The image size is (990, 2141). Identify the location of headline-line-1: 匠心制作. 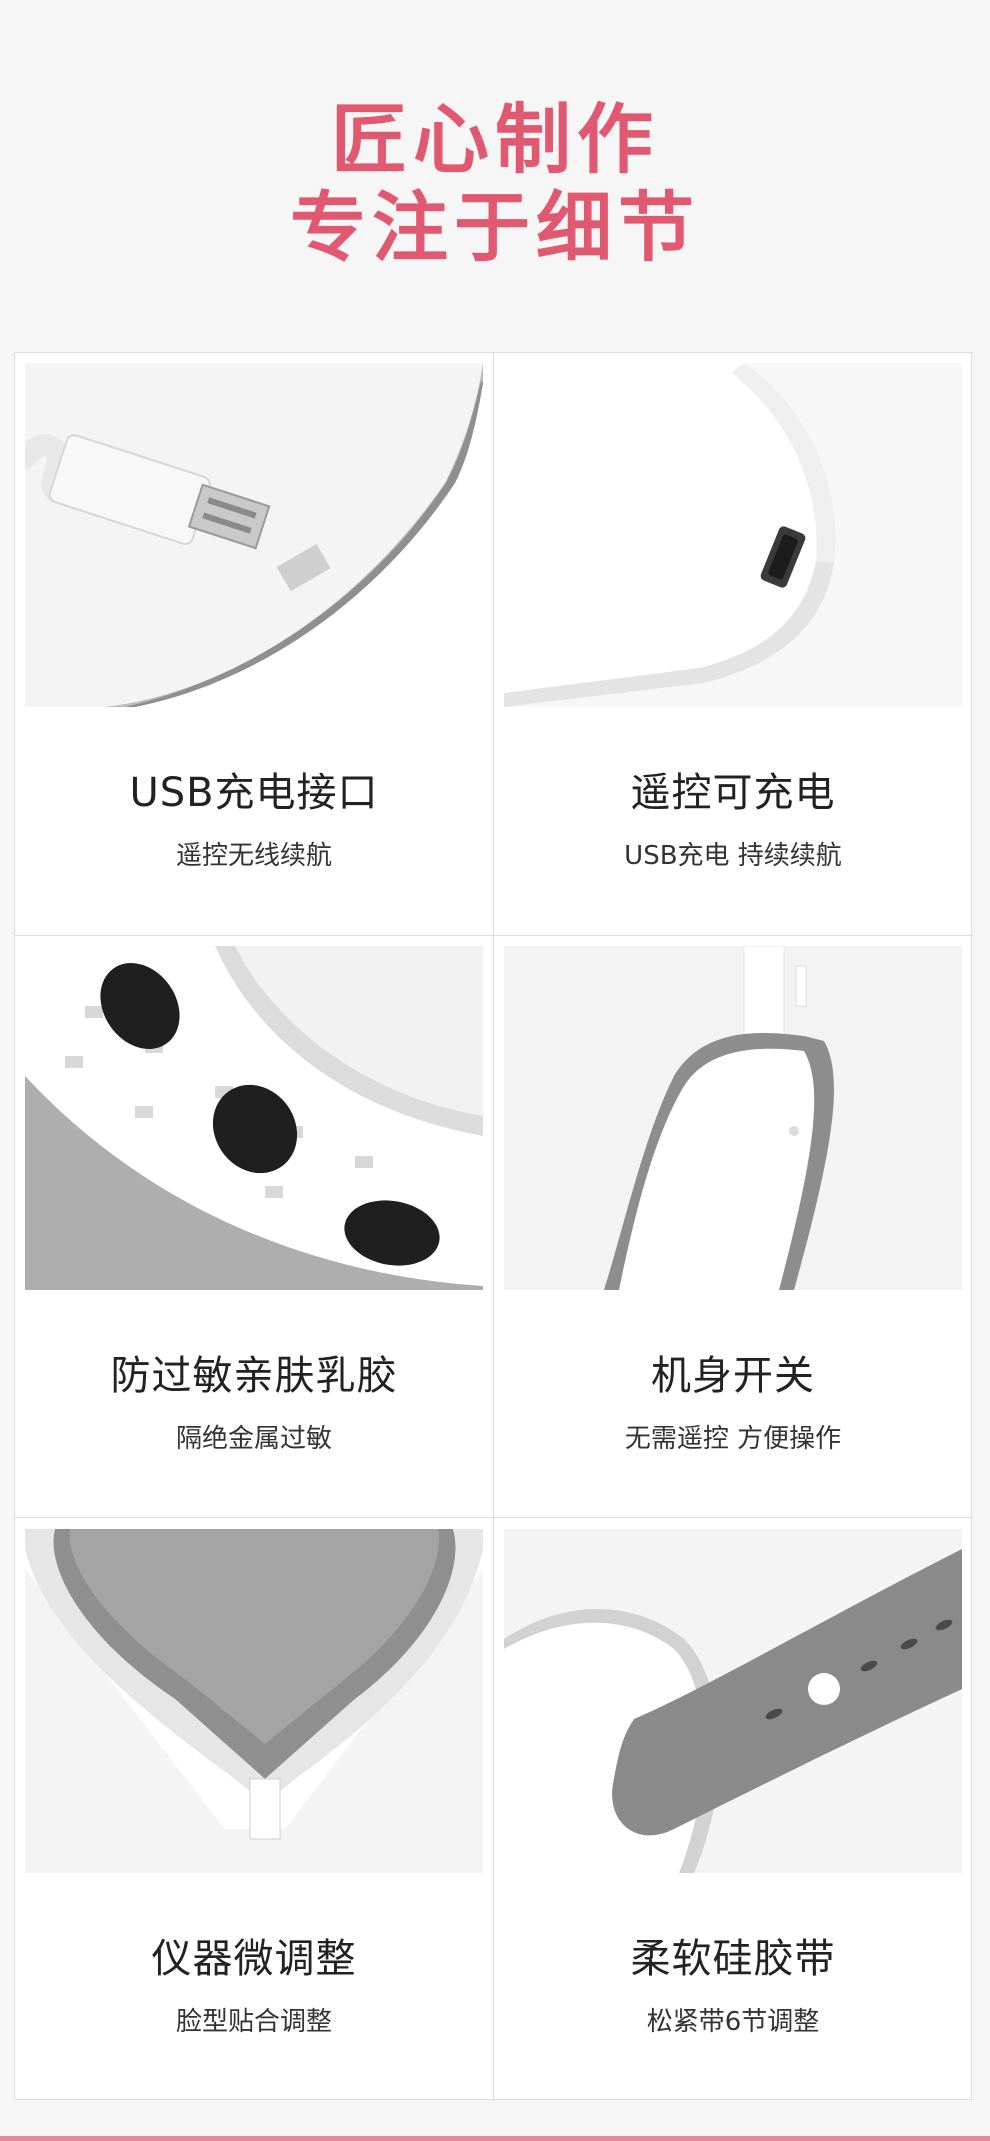
(495, 139).